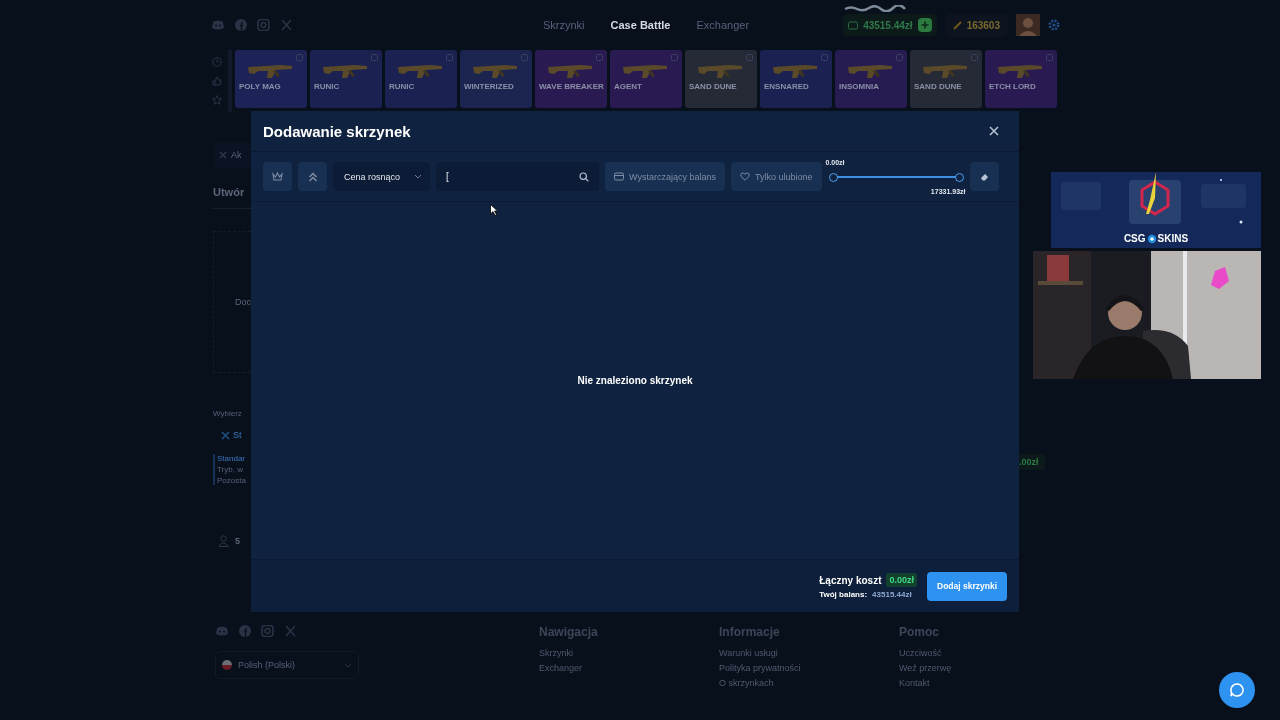 The width and height of the screenshot is (1280, 720). What do you see at coordinates (939, 683) in the screenshot?
I see `footer-link: Kontakt` at bounding box center [939, 683].